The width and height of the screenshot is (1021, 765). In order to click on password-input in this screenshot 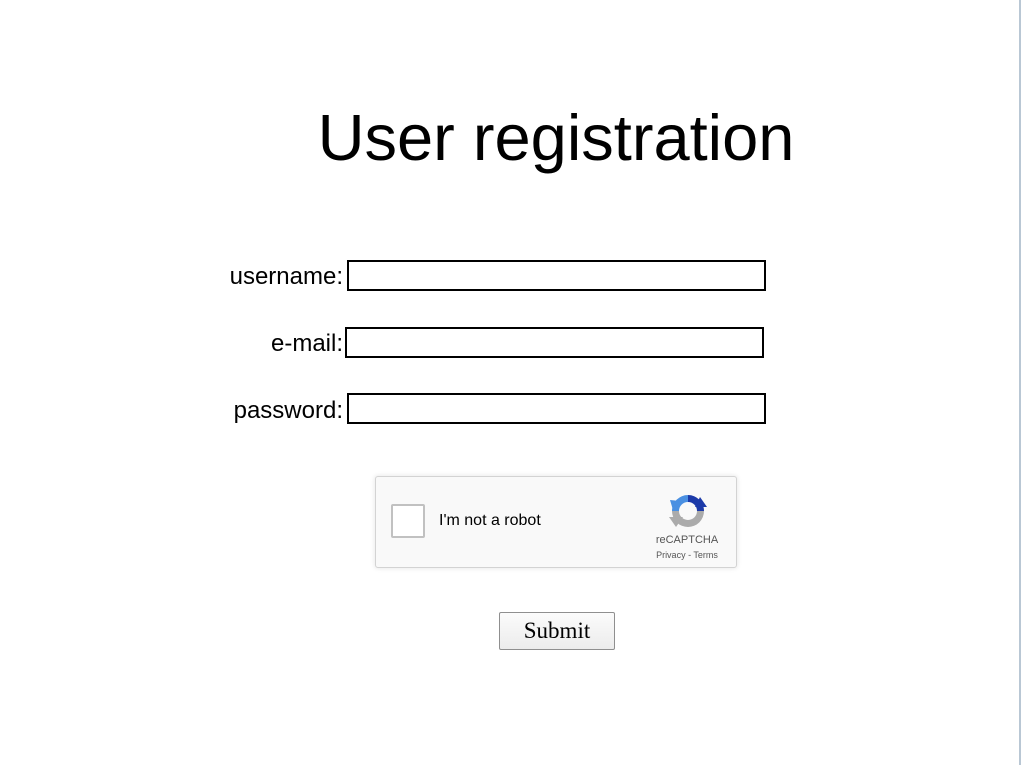, I will do `click(556, 408)`.